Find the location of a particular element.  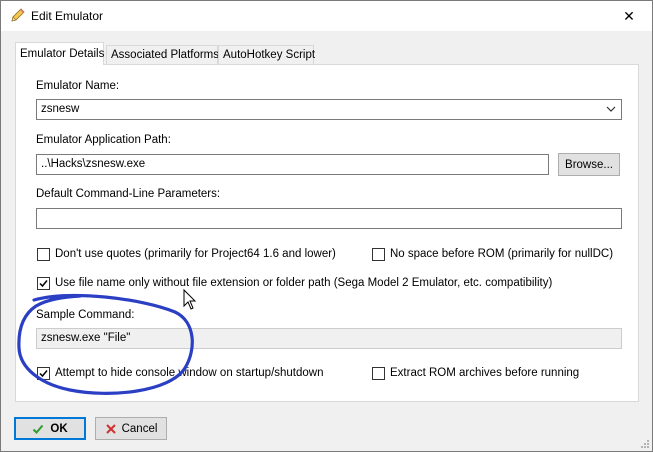

params-label: Default Command-Line Parameters: is located at coordinates (128, 194).